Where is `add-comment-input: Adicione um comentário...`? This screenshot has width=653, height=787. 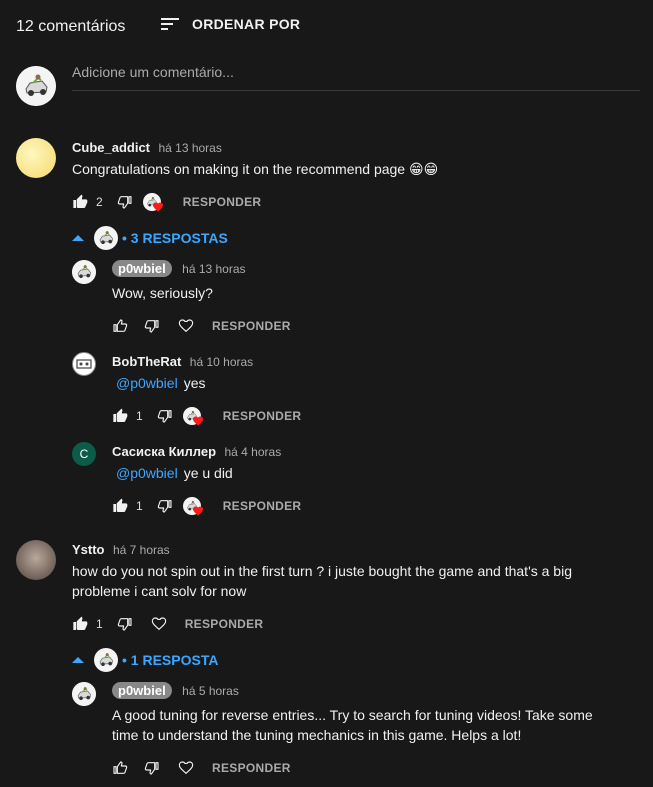 add-comment-input: Adicione um comentário... is located at coordinates (356, 77).